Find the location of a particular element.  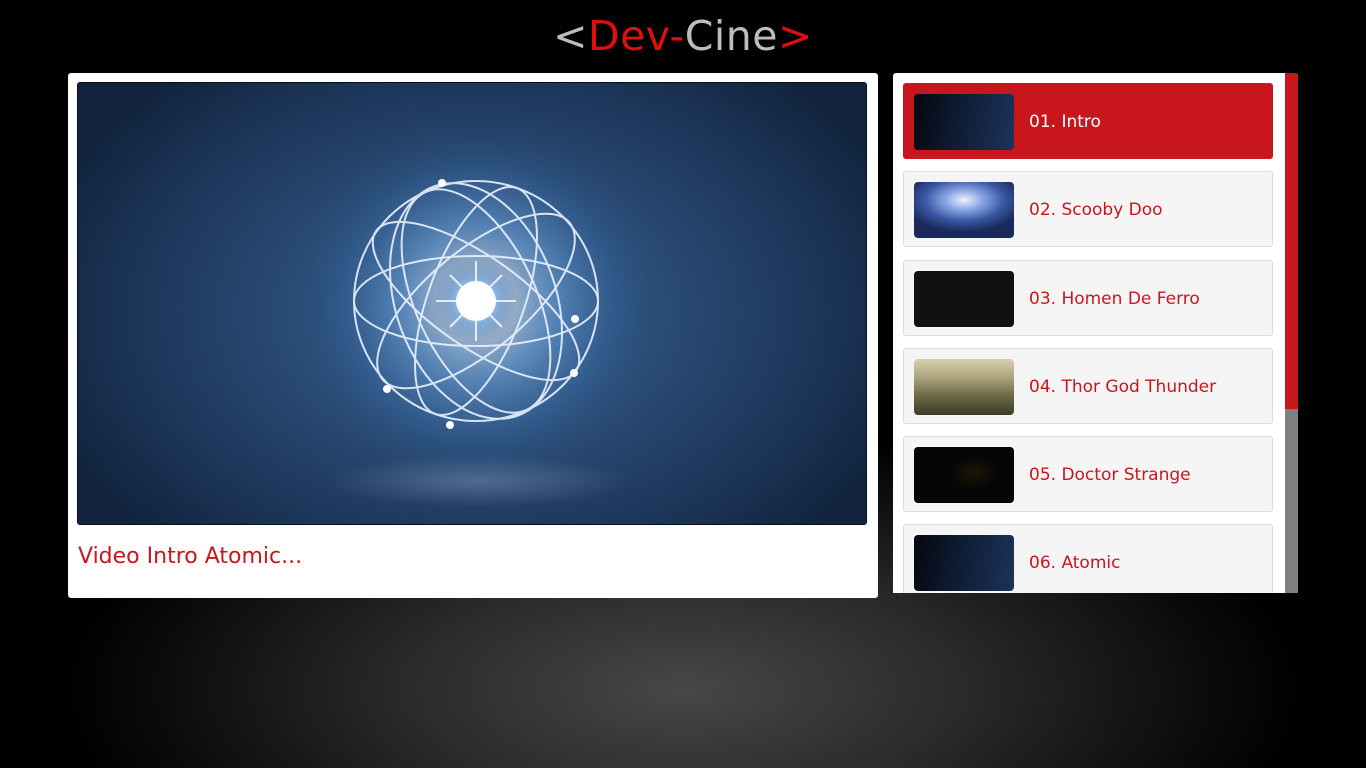

ferro-thumbnail is located at coordinates (964, 299).